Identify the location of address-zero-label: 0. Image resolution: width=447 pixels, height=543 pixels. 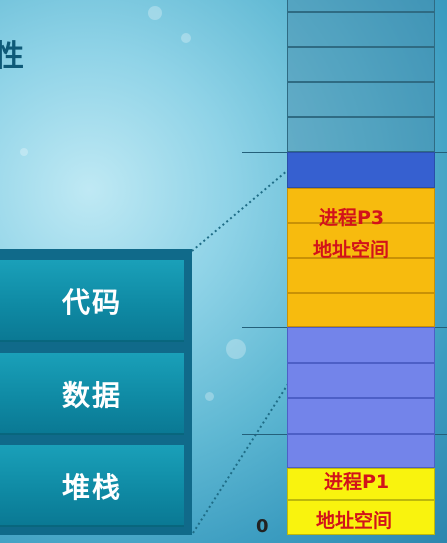
(262, 526).